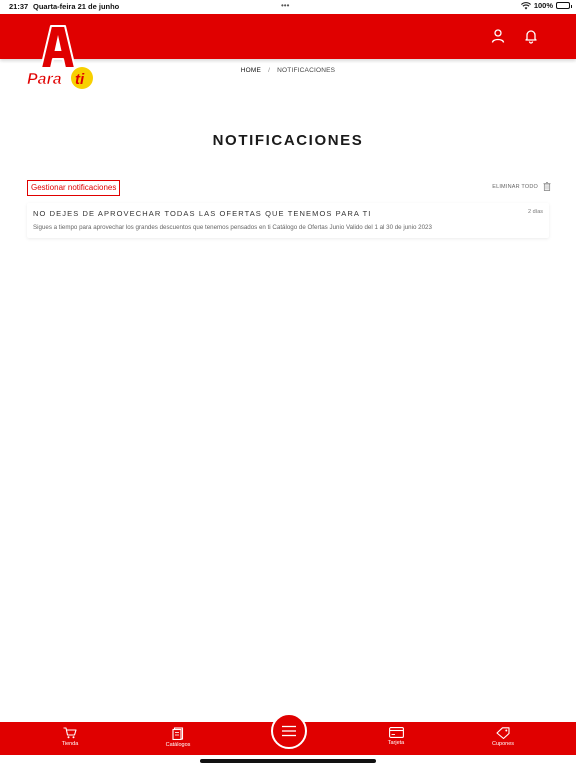 The height and width of the screenshot is (768, 576). I want to click on nav-catalogos: Catálogos, so click(178, 737).